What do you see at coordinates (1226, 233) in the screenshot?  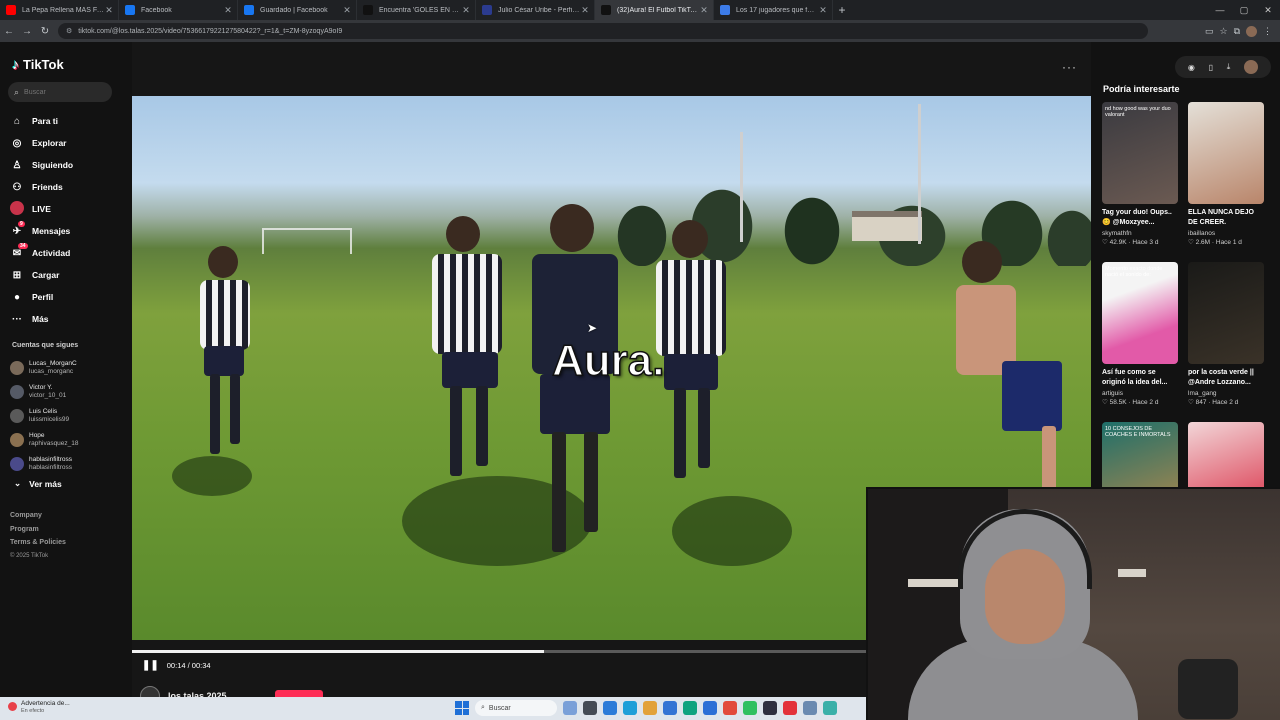 I see `video-author: ibaillanos` at bounding box center [1226, 233].